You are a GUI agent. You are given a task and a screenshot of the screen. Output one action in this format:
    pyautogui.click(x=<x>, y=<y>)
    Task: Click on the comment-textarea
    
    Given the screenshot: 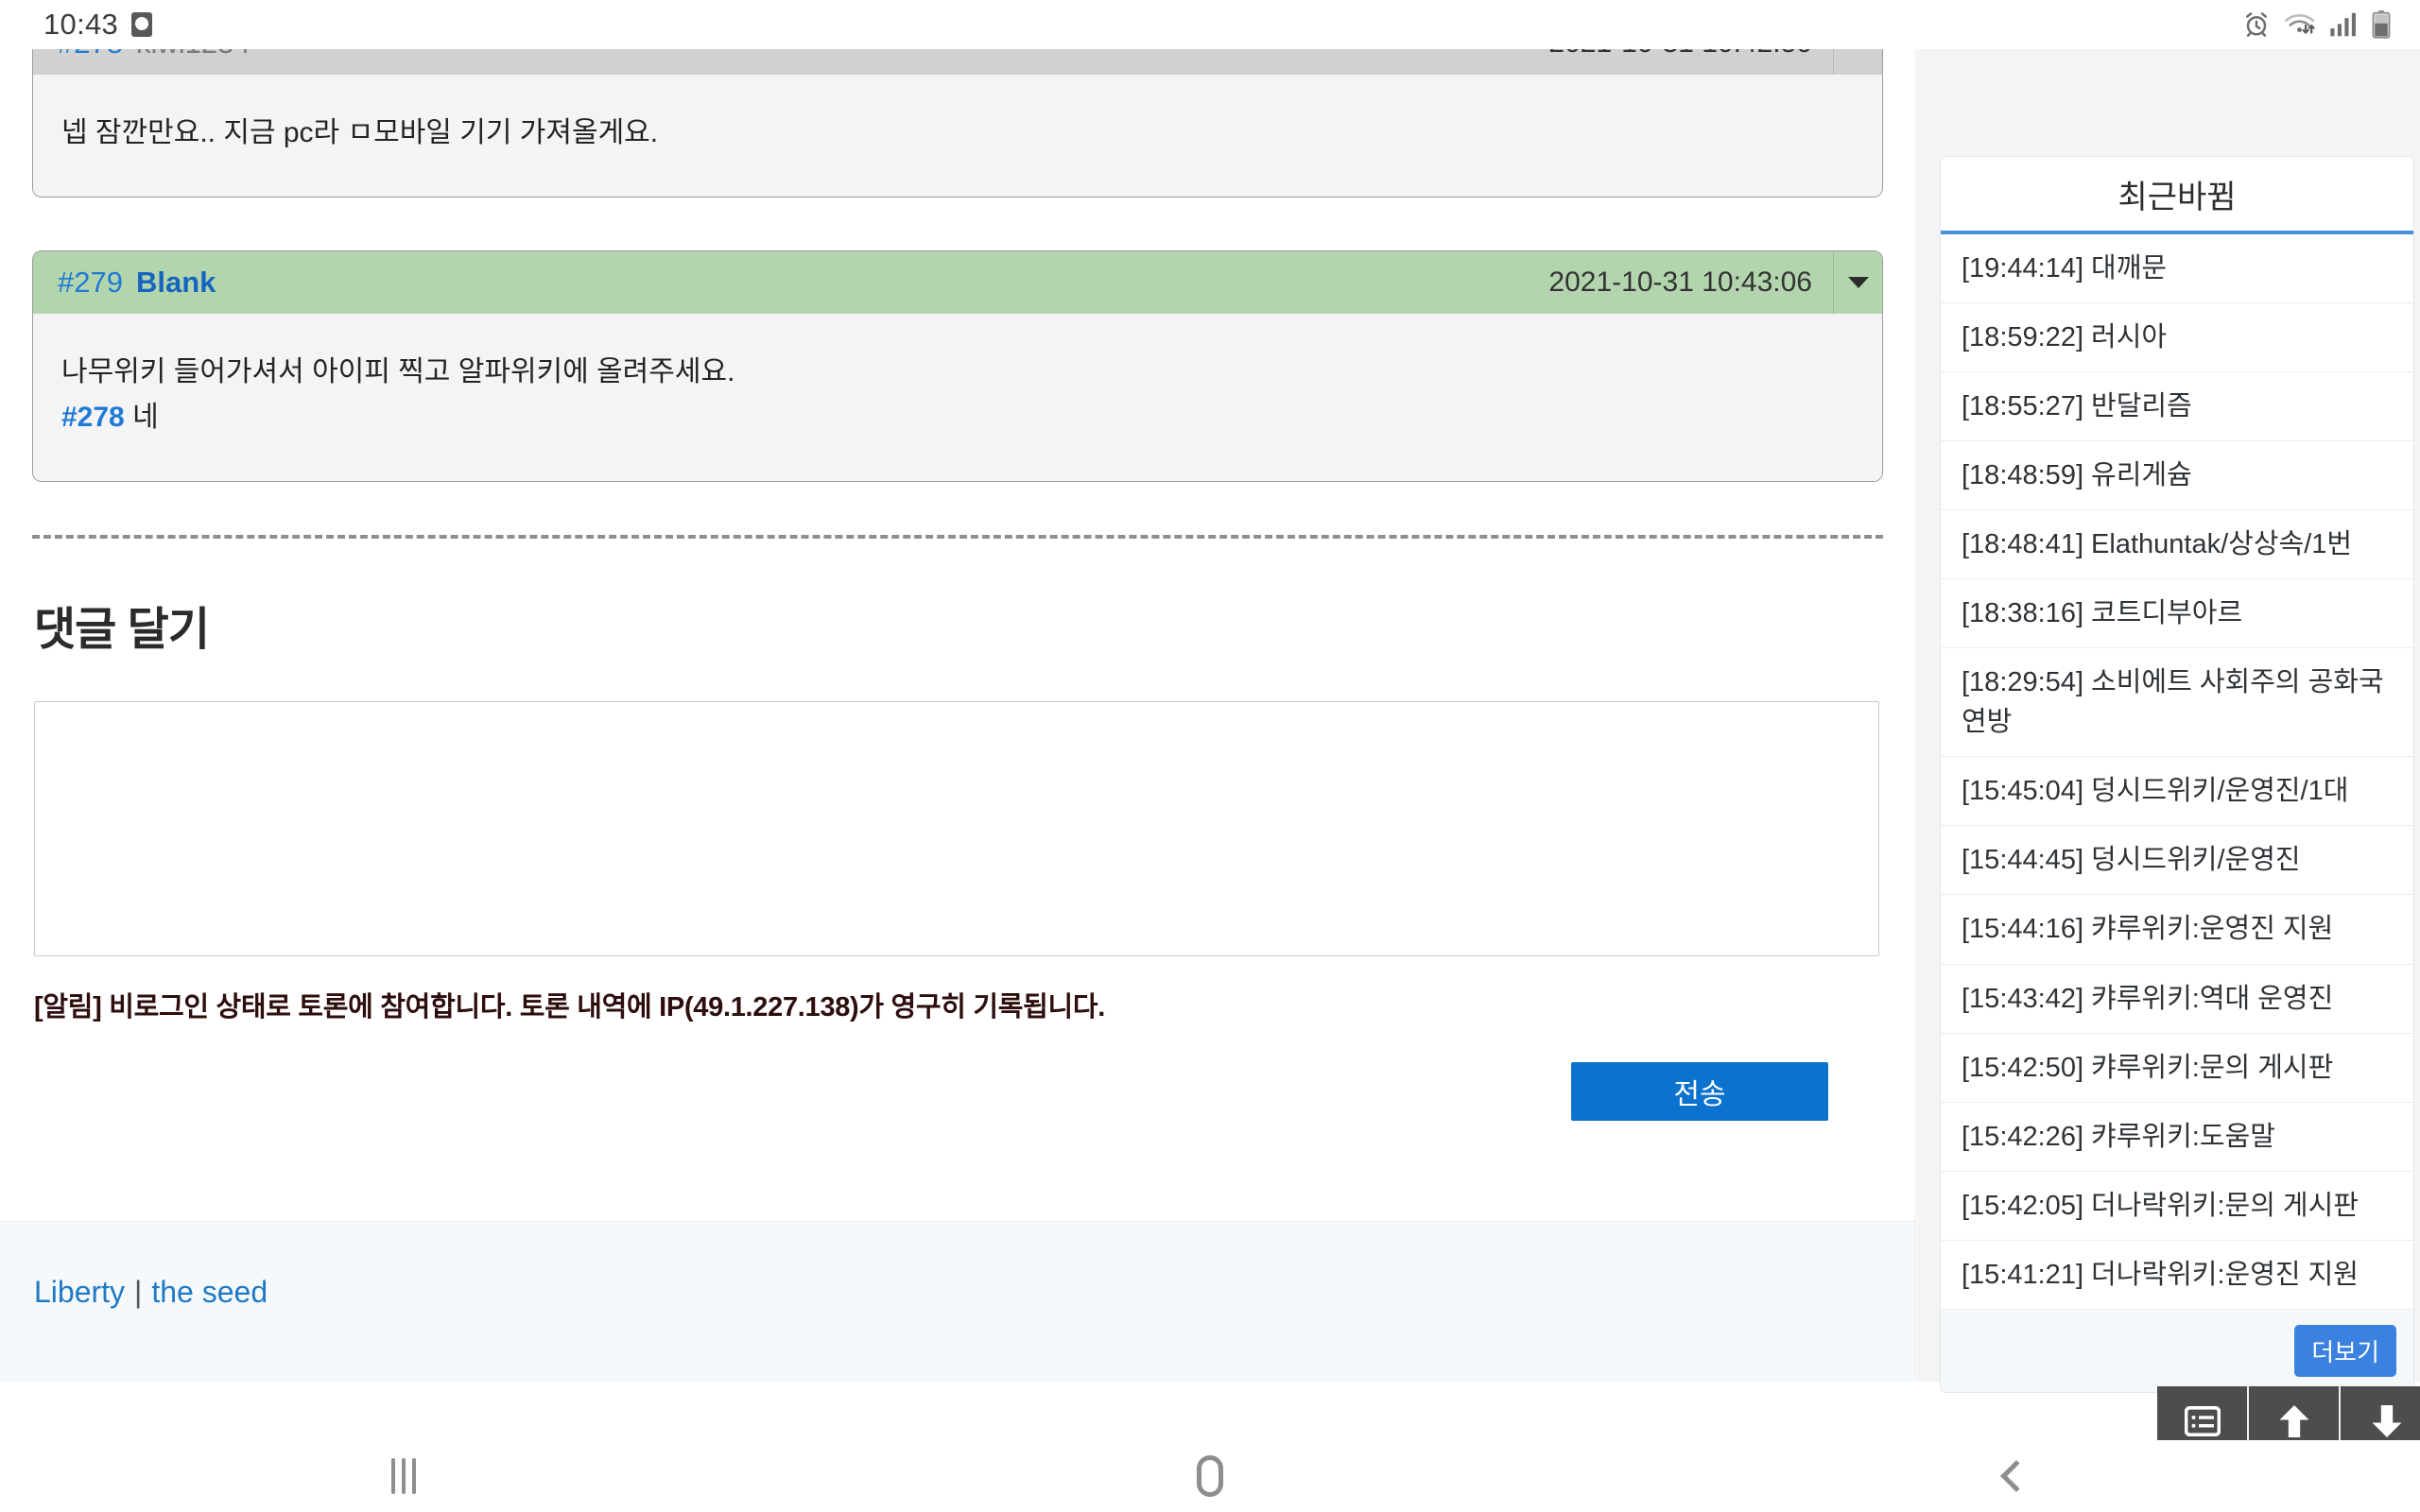 What is the action you would take?
    pyautogui.click(x=956, y=828)
    